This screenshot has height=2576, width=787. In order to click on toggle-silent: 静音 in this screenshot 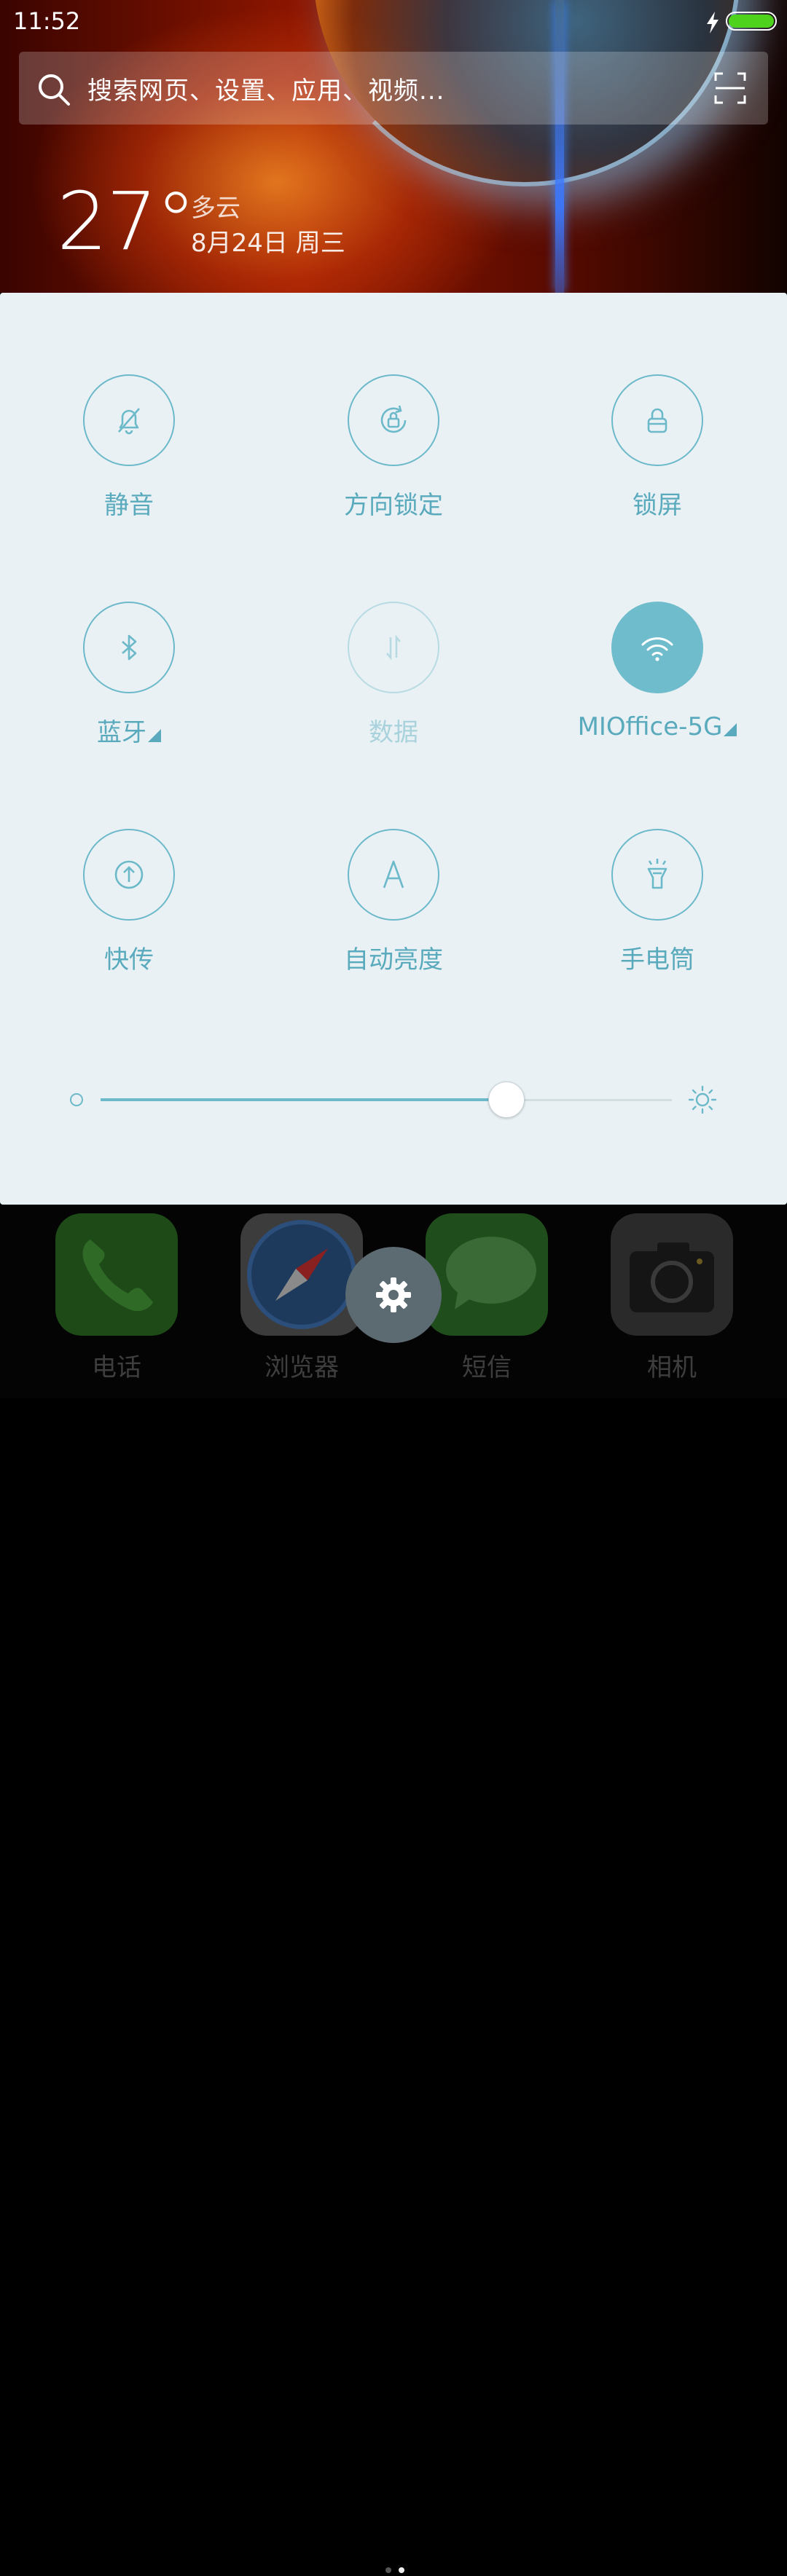, I will do `click(129, 447)`.